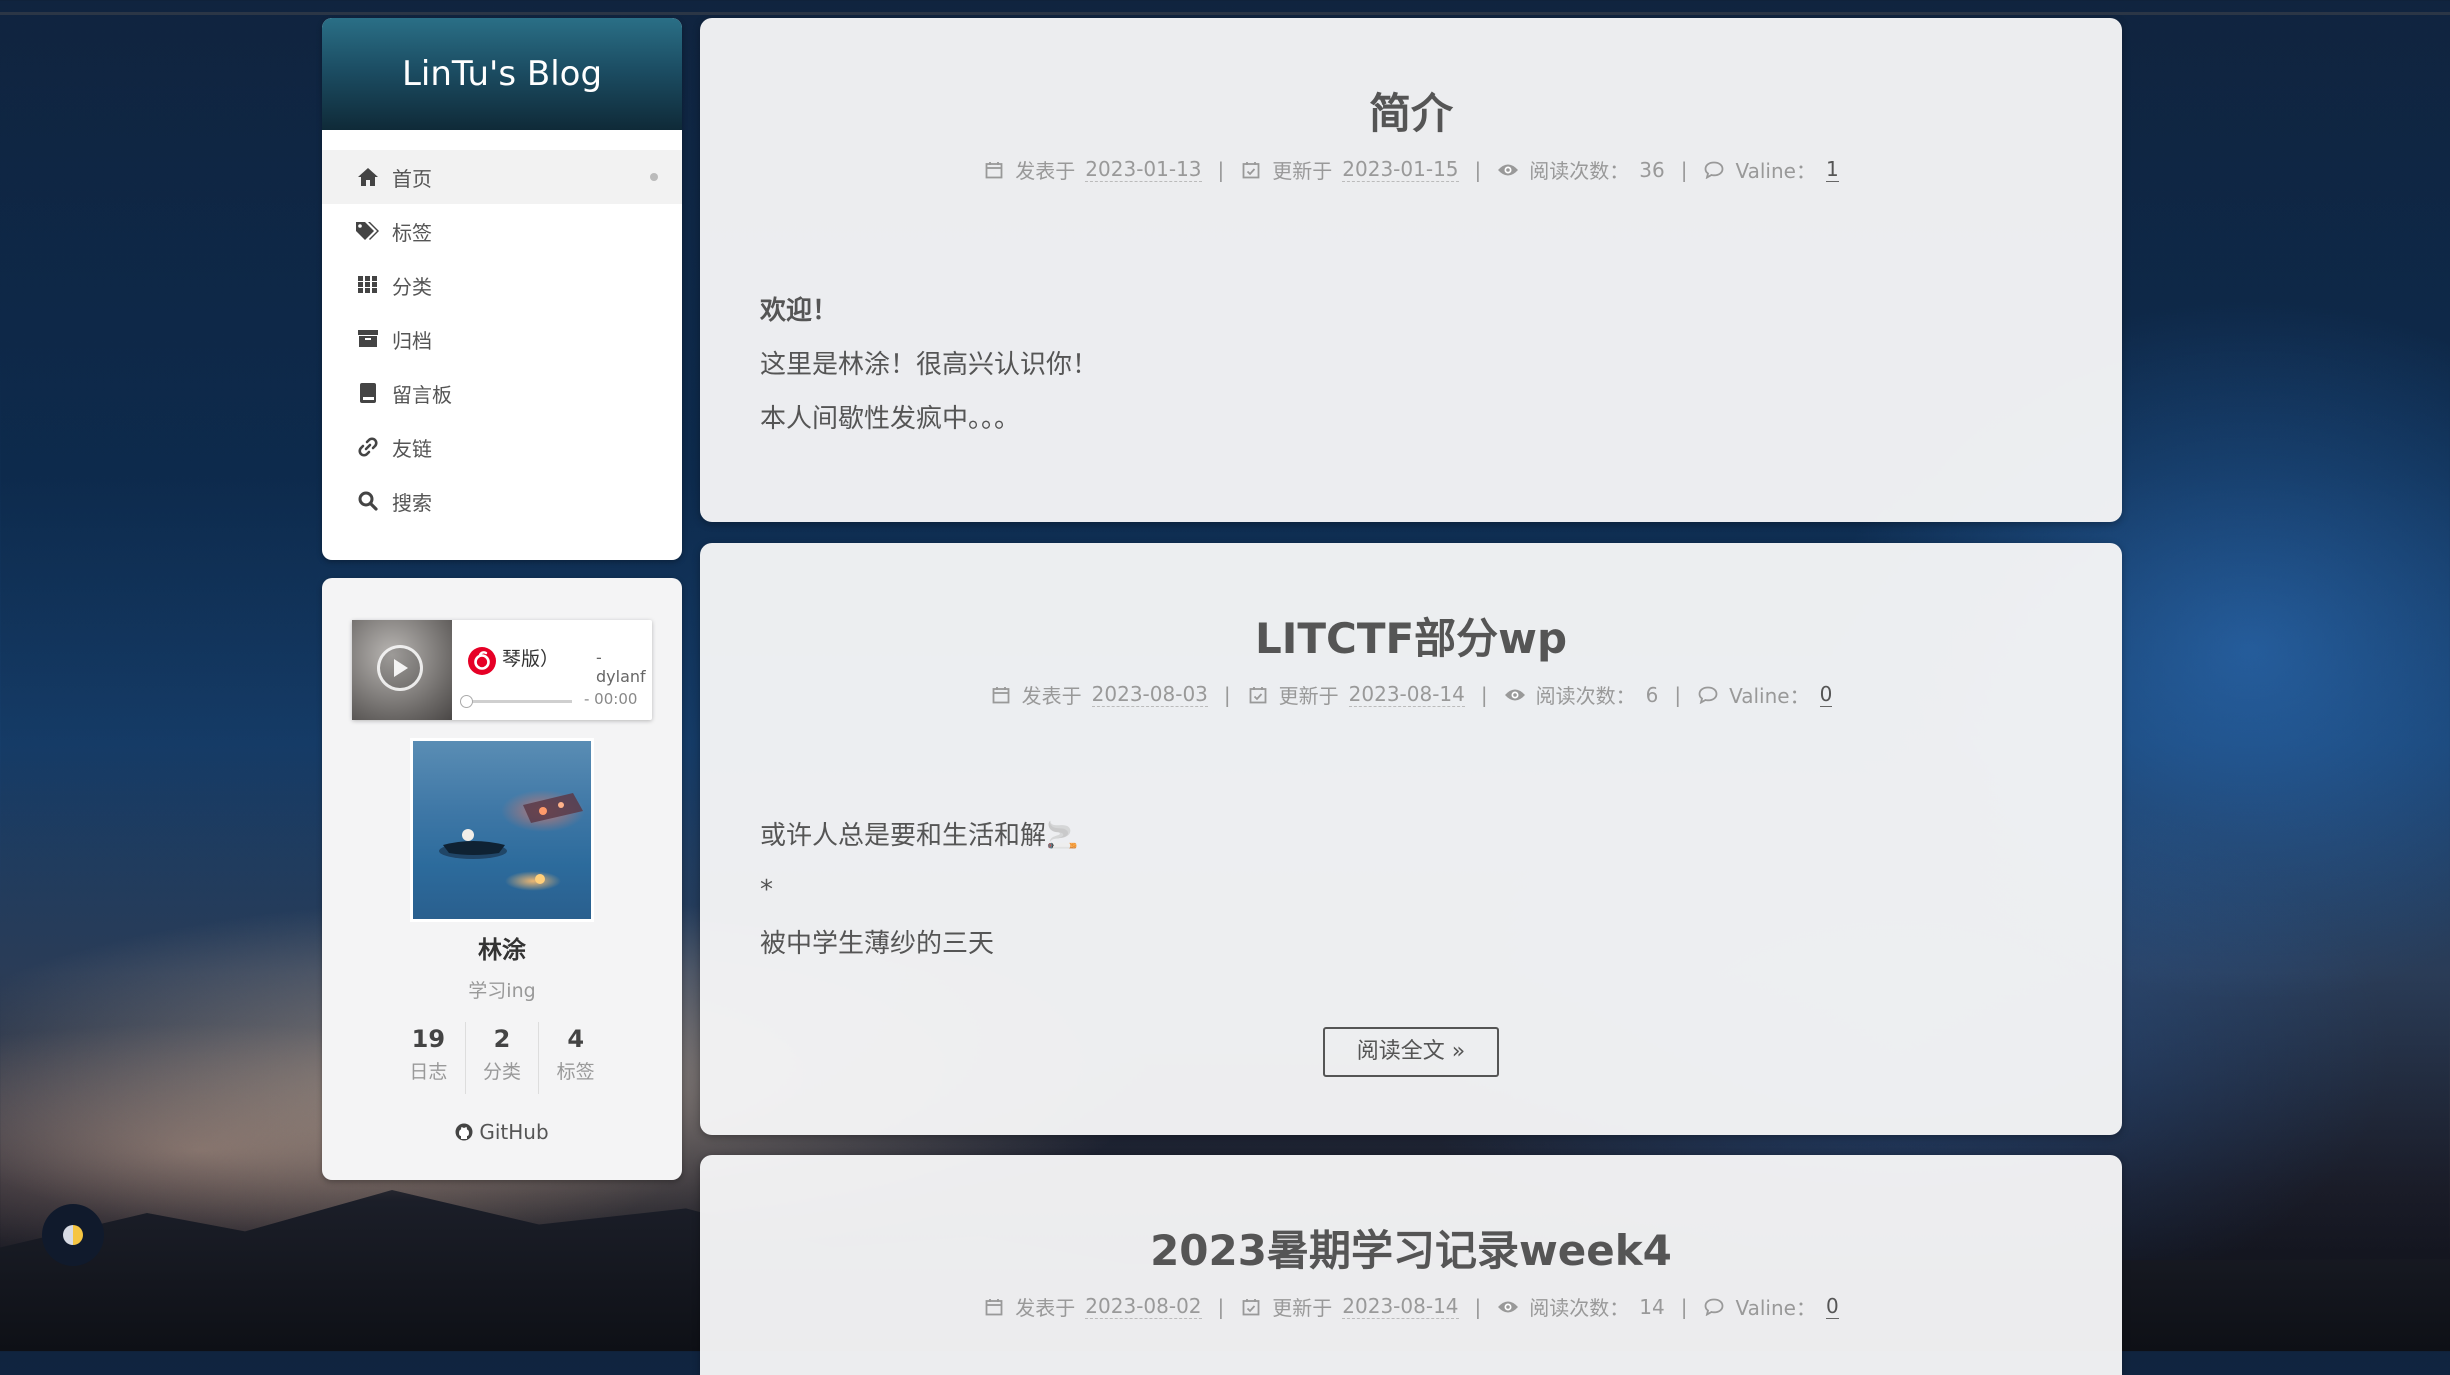 The height and width of the screenshot is (1375, 2450). What do you see at coordinates (412, 502) in the screenshot?
I see `menu-item-label: 搜索` at bounding box center [412, 502].